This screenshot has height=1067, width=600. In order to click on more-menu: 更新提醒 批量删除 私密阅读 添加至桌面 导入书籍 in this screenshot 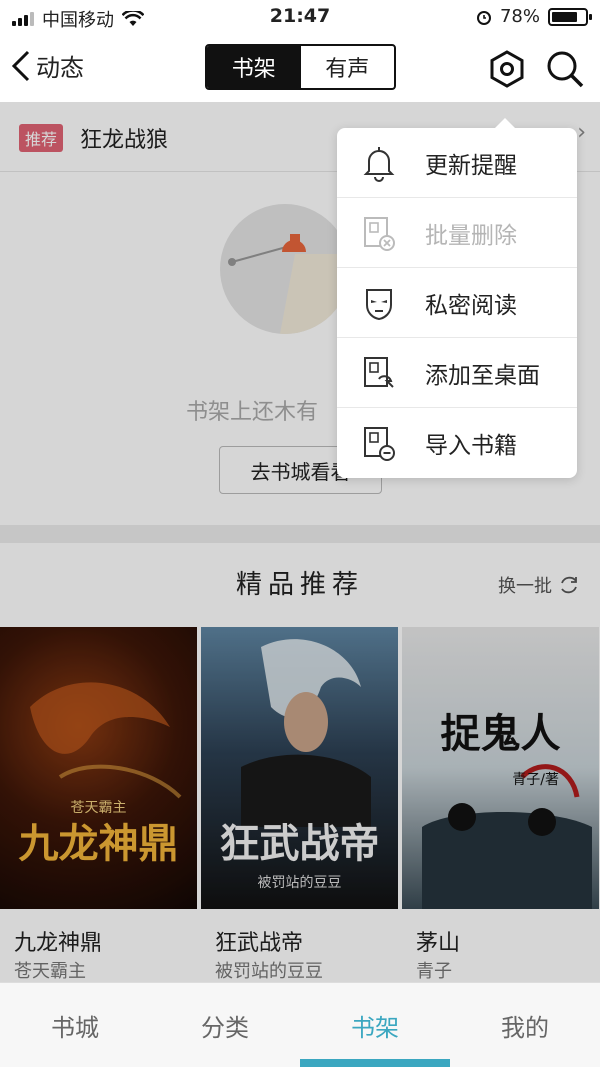, I will do `click(457, 298)`.